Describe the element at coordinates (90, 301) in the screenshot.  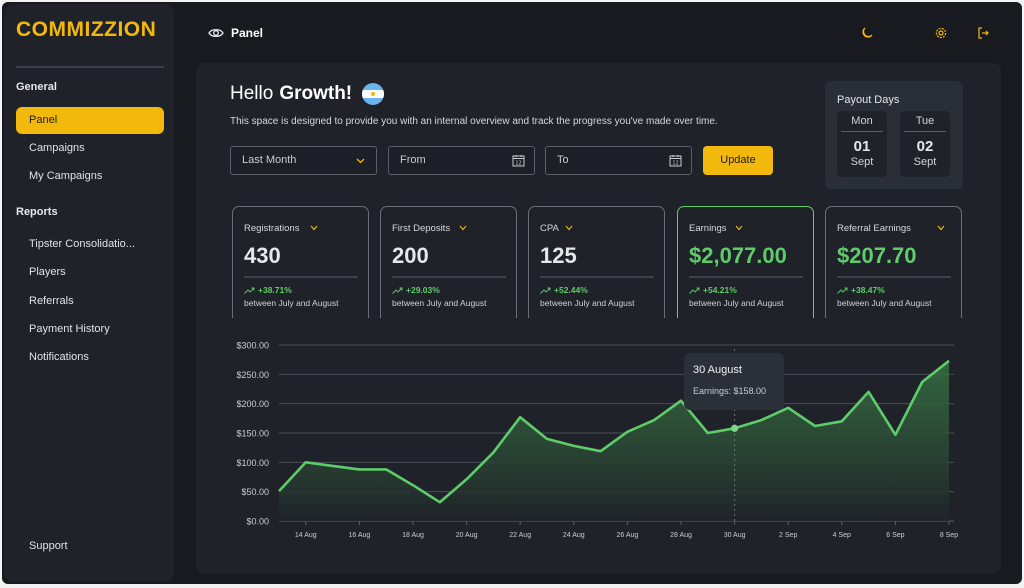
I see `sidebar-item-referrals: Referrals` at that location.